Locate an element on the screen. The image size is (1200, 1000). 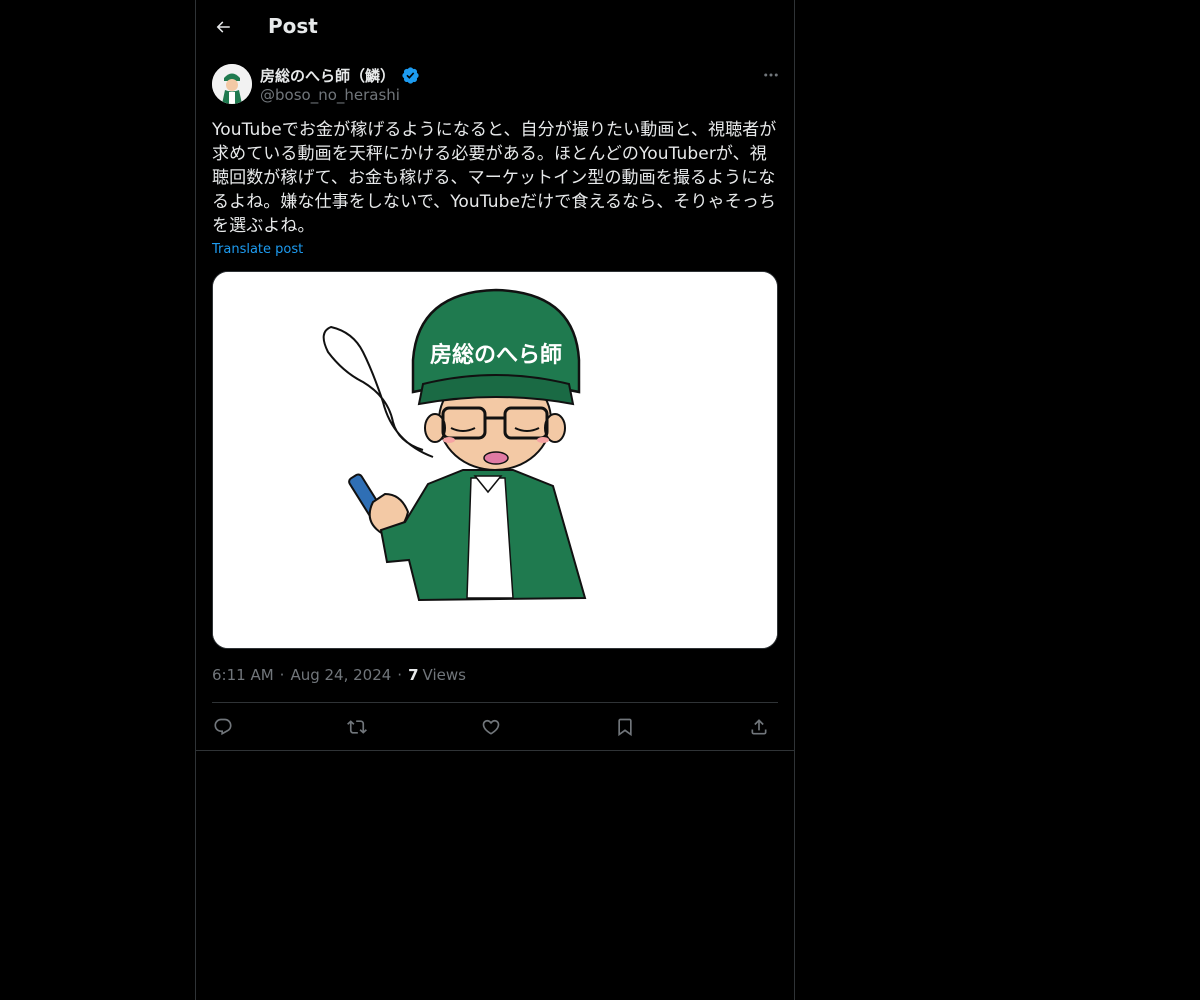
author-avatar is located at coordinates (232, 84).